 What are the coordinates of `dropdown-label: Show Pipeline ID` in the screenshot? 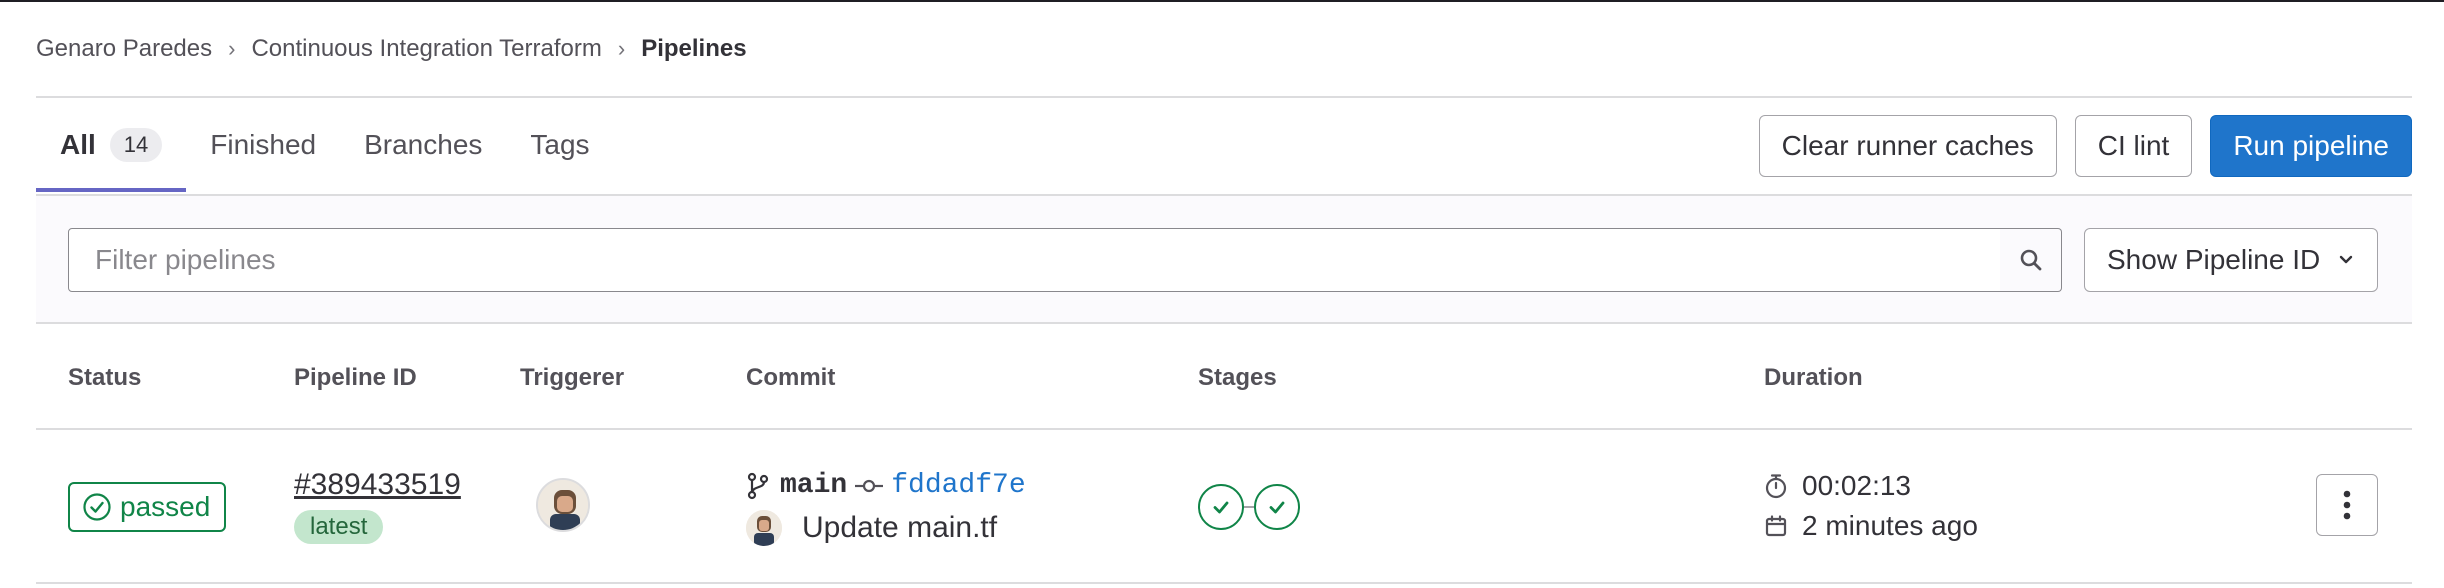 It's located at (2214, 259).